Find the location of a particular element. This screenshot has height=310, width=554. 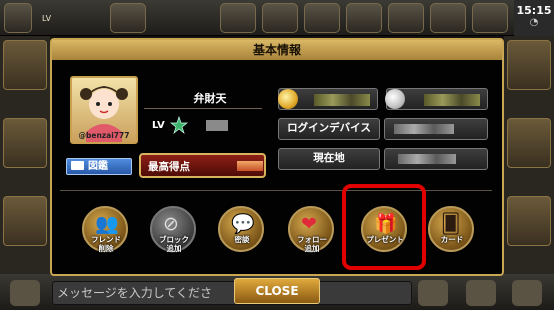

shop-icon is located at coordinates (406, 18).